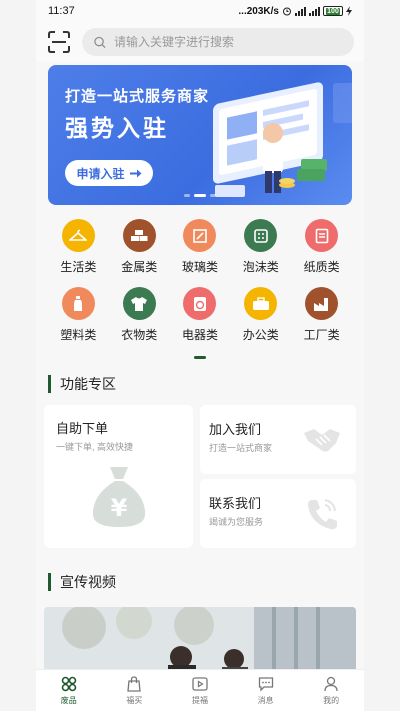 The image size is (400, 711). I want to click on washer-icon, so click(200, 303).